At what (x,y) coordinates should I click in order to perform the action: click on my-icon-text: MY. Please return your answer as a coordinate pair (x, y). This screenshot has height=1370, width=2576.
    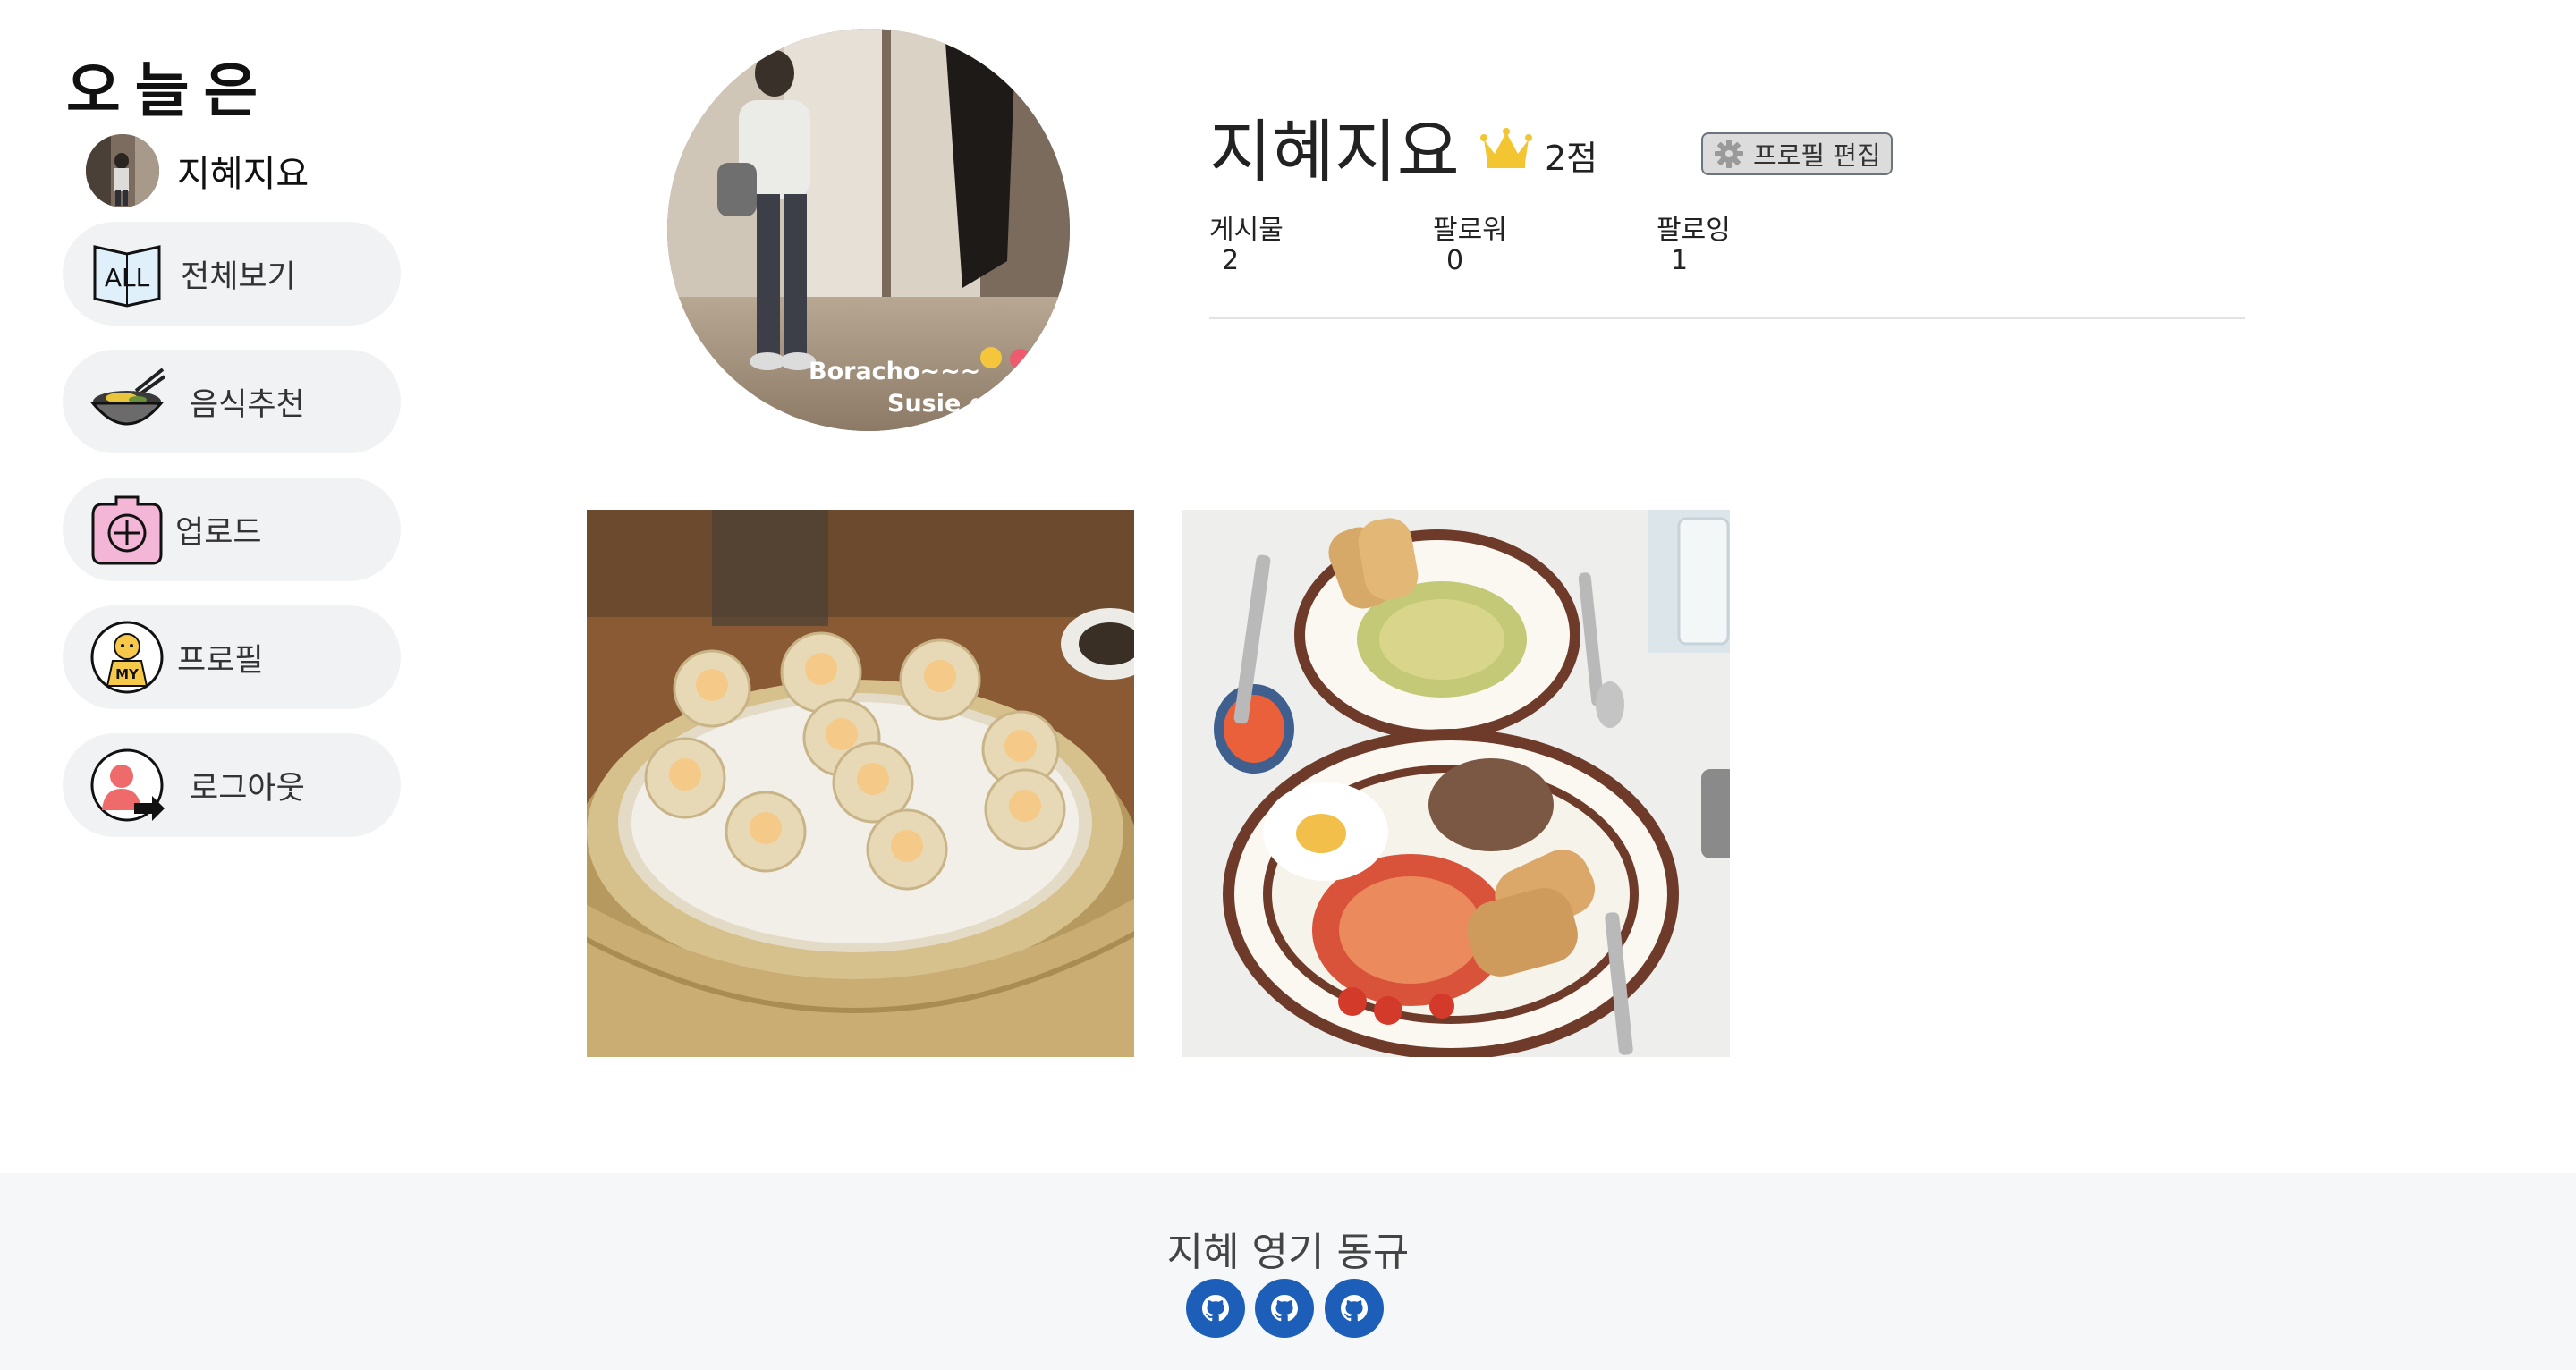
    Looking at the image, I should click on (127, 674).